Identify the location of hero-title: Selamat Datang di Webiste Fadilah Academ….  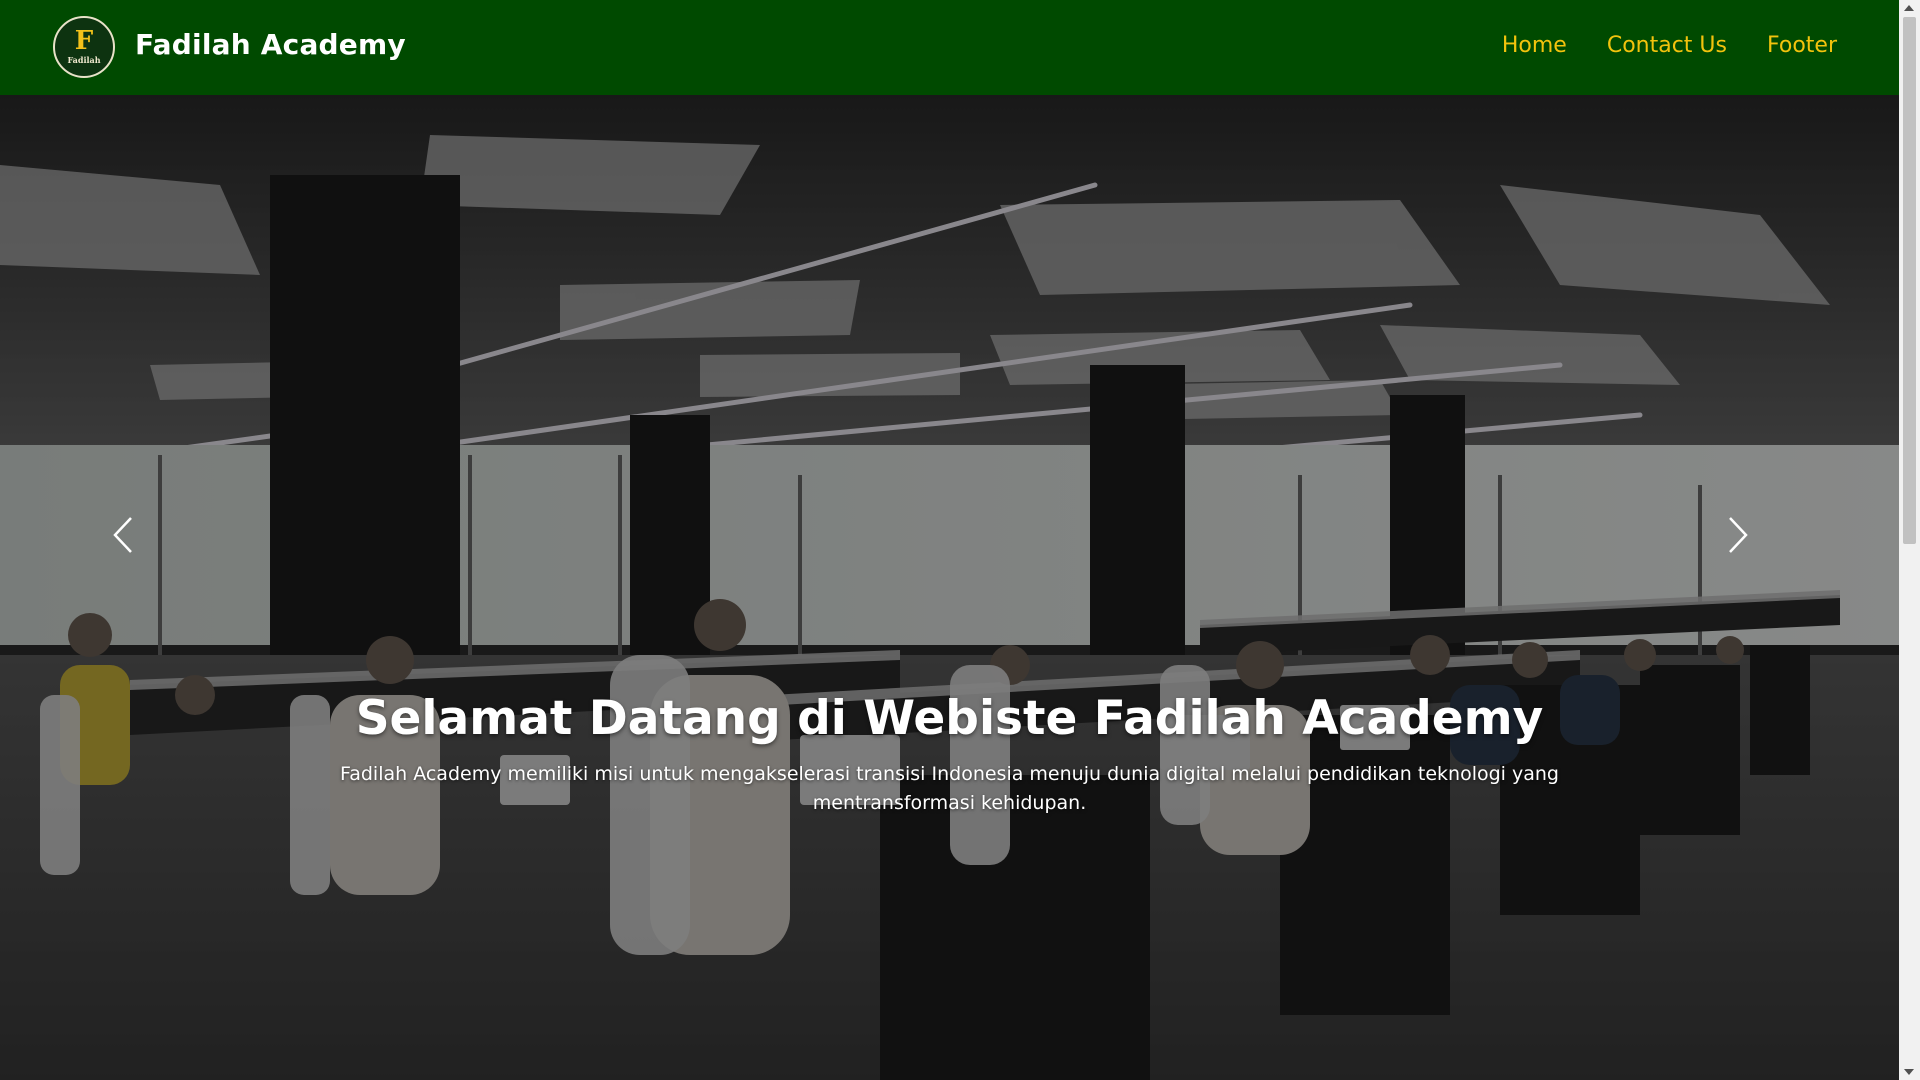
(949, 718).